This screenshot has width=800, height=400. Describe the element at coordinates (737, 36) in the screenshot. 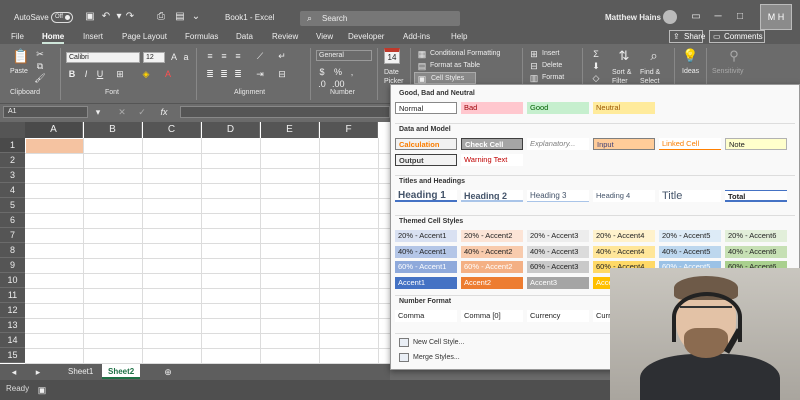

I see `comments-button: ▭ Comments` at that location.